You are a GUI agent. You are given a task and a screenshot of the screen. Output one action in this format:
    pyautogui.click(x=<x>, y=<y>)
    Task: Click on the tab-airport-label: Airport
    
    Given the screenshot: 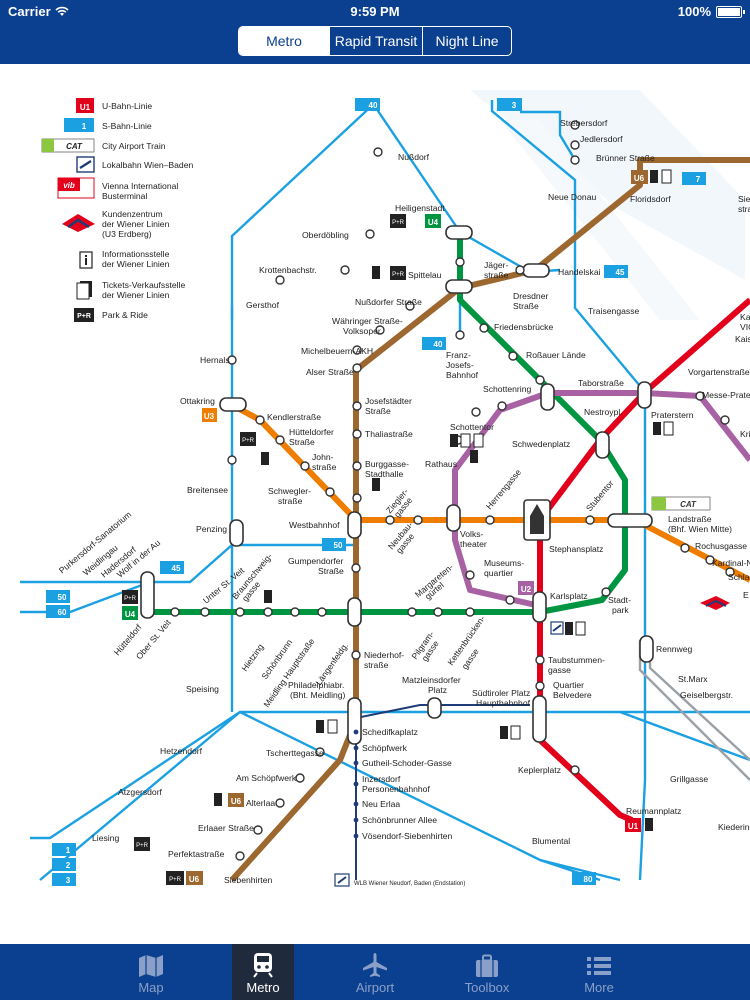 What is the action you would take?
    pyautogui.click(x=375, y=987)
    